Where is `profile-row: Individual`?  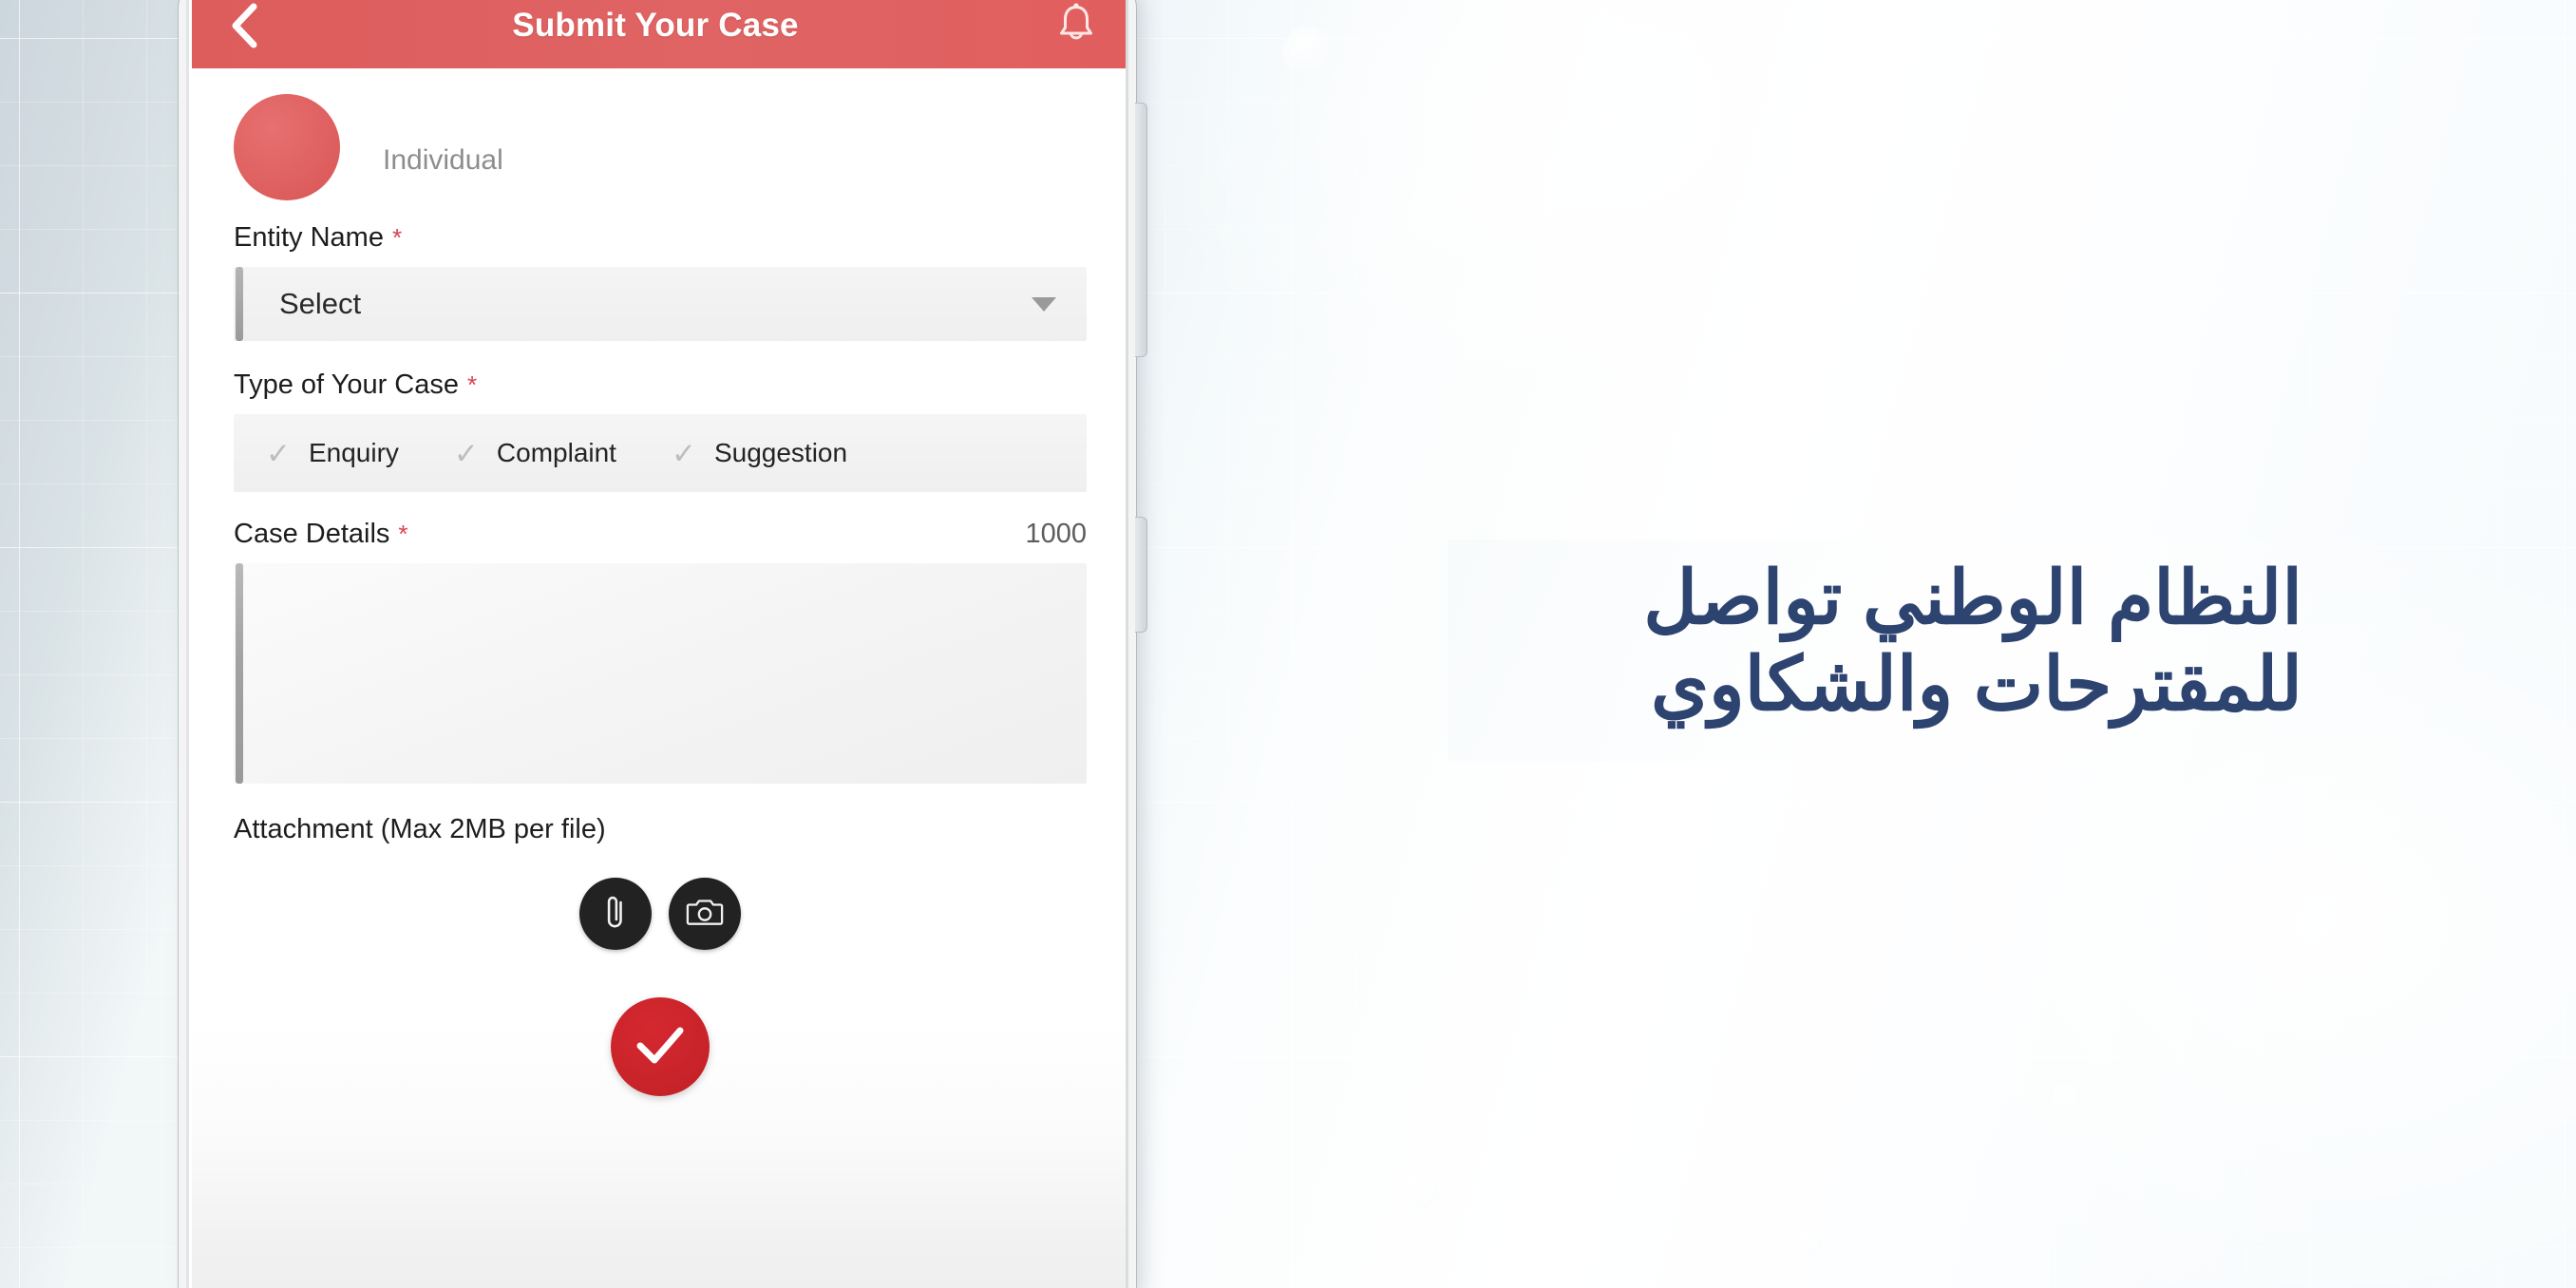 profile-row: Individual is located at coordinates (660, 134).